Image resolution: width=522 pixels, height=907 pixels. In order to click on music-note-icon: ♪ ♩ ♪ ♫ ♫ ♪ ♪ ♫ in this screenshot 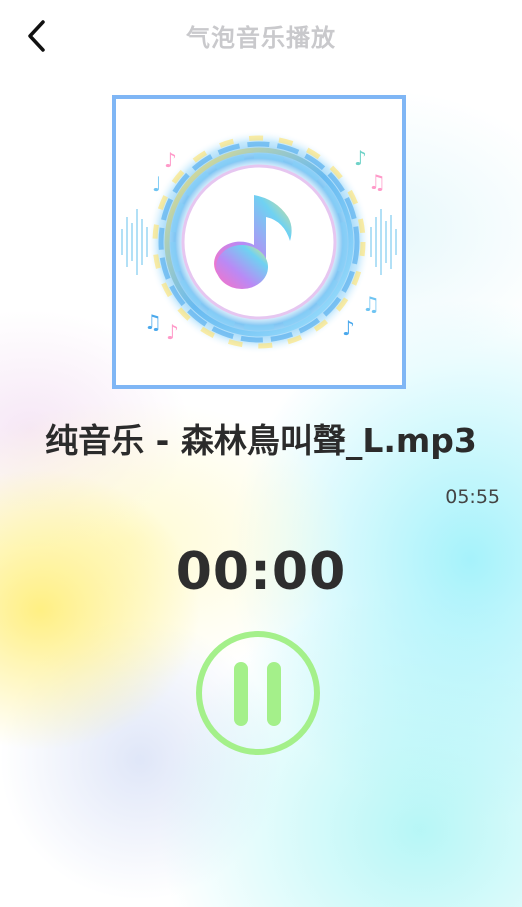, I will do `click(259, 242)`.